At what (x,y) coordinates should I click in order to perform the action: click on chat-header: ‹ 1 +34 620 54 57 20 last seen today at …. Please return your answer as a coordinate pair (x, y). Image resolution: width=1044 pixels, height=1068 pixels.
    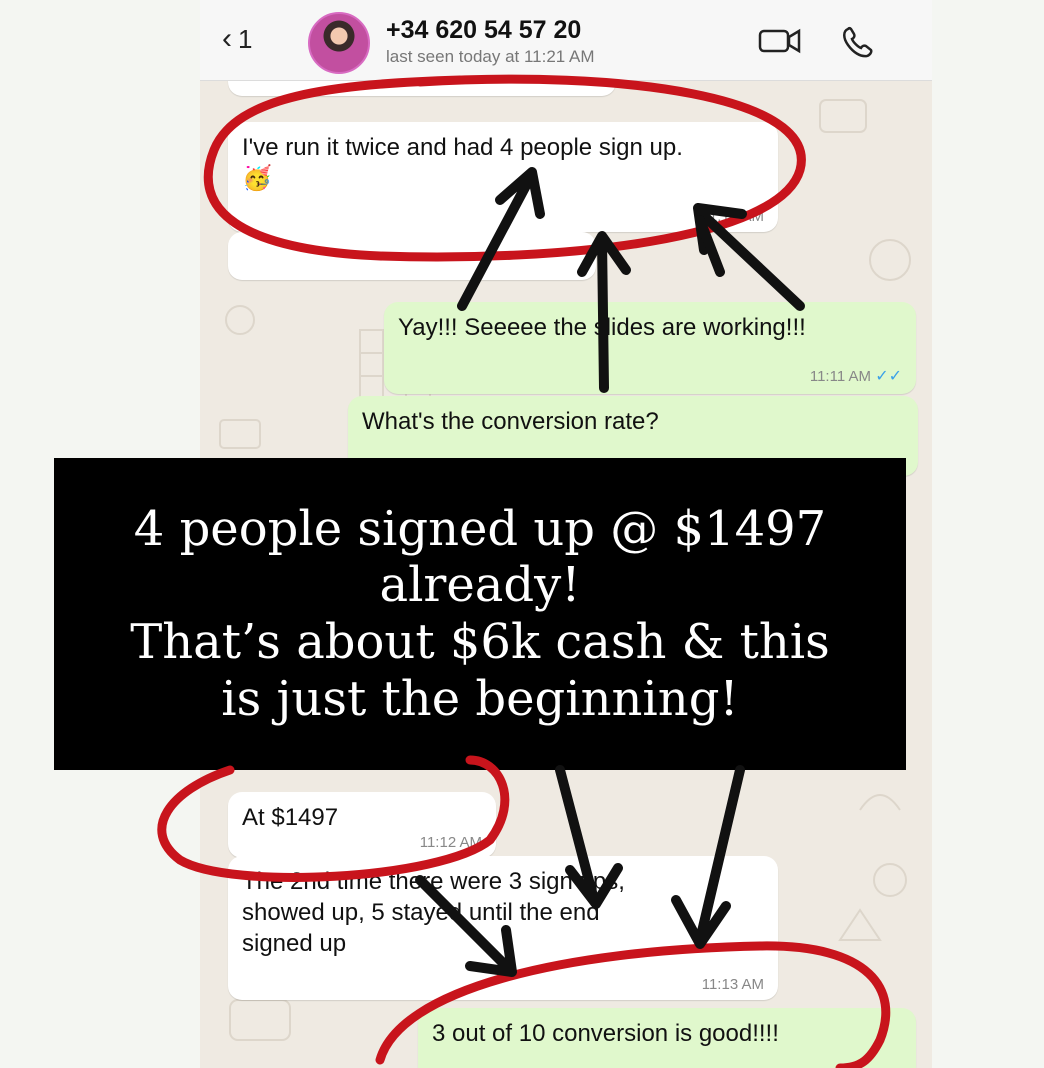
    Looking at the image, I should click on (566, 40).